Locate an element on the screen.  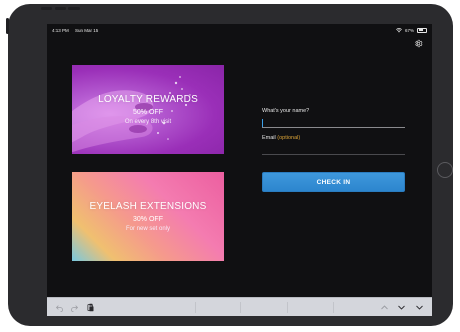
status-left: 4:13 PM Sun Mar 15 is located at coordinates (77, 30).